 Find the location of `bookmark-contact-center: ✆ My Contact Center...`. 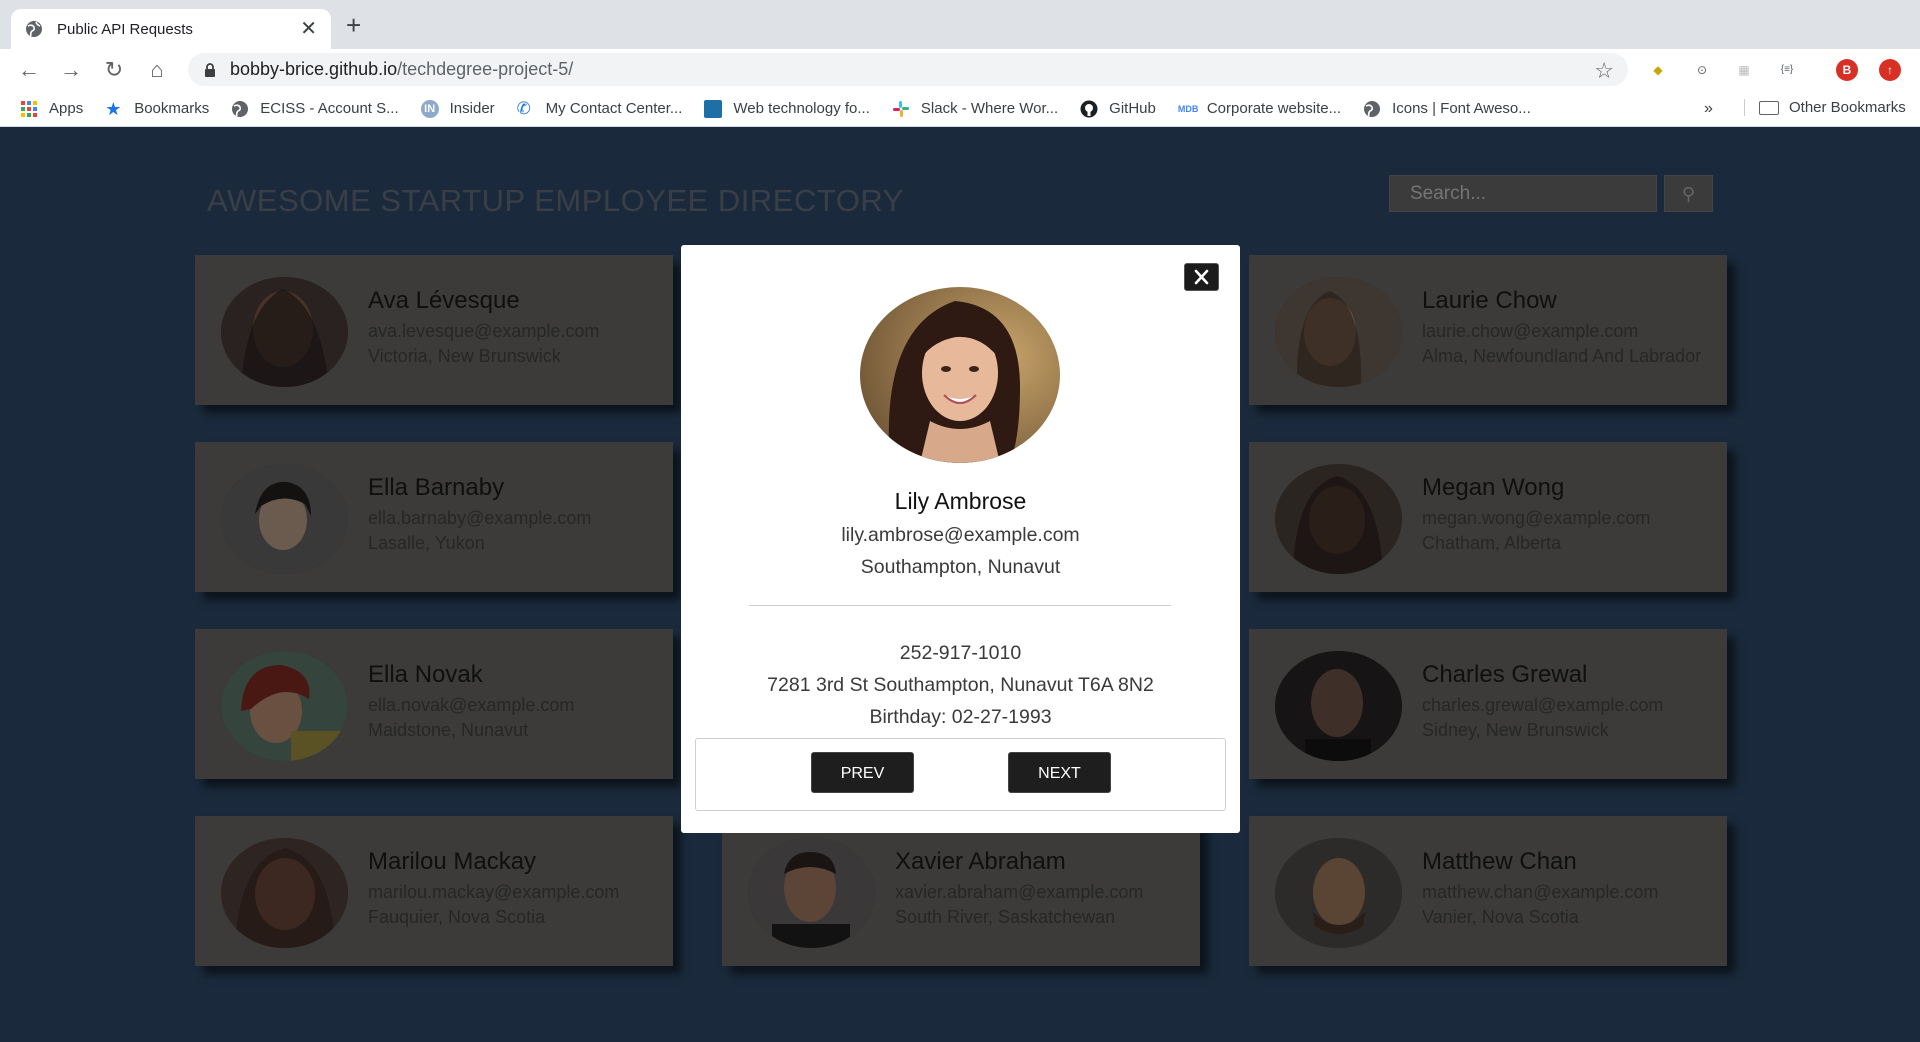

bookmark-contact-center: ✆ My Contact Center... is located at coordinates (599, 108).